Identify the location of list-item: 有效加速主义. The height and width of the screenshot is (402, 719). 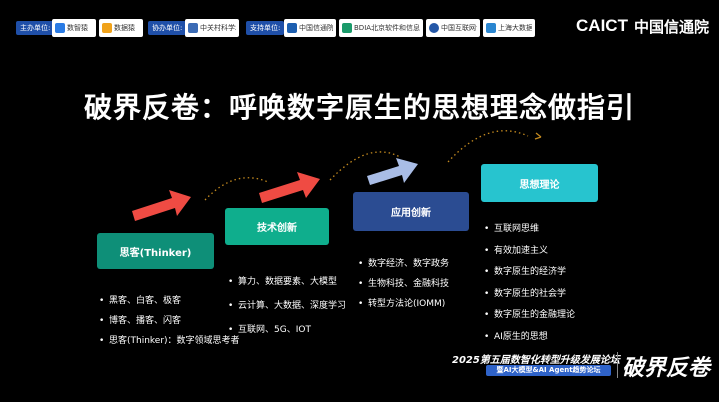
(529, 252).